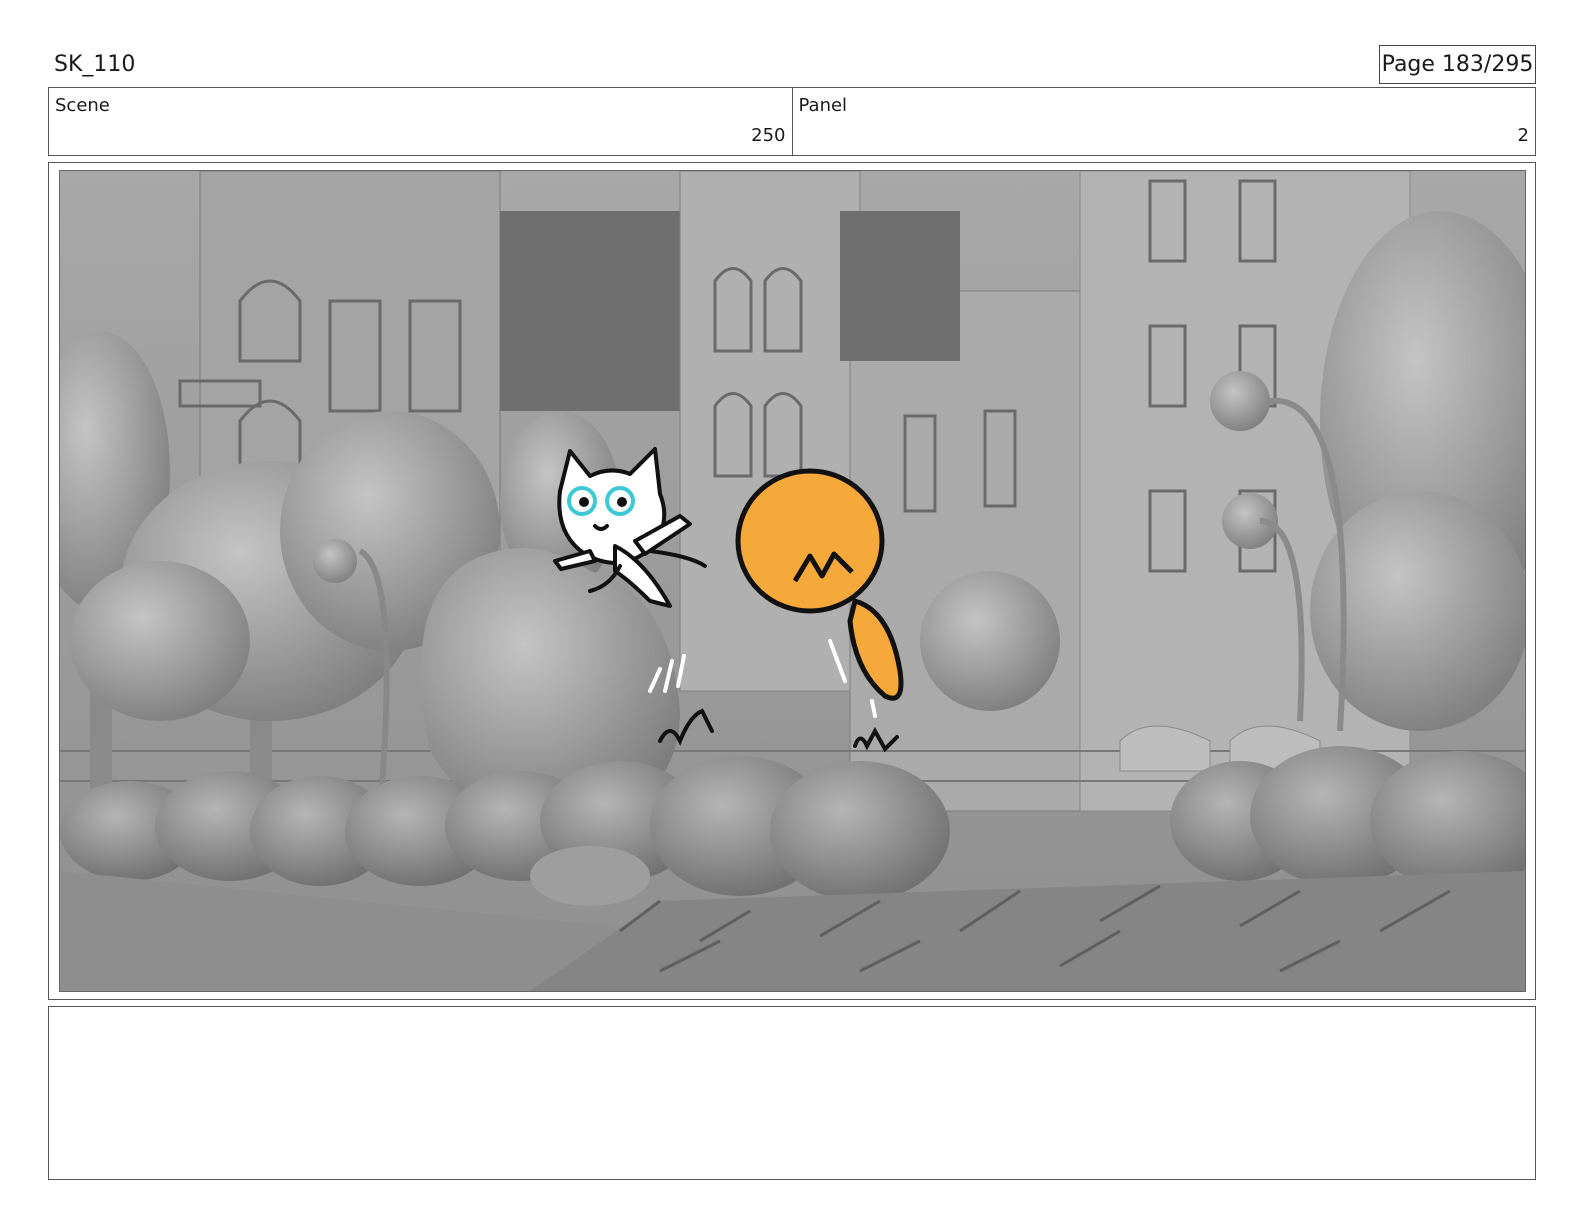 This screenshot has height=1224, width=1584. What do you see at coordinates (1457, 64) in the screenshot?
I see `page-number: Page 183/295` at bounding box center [1457, 64].